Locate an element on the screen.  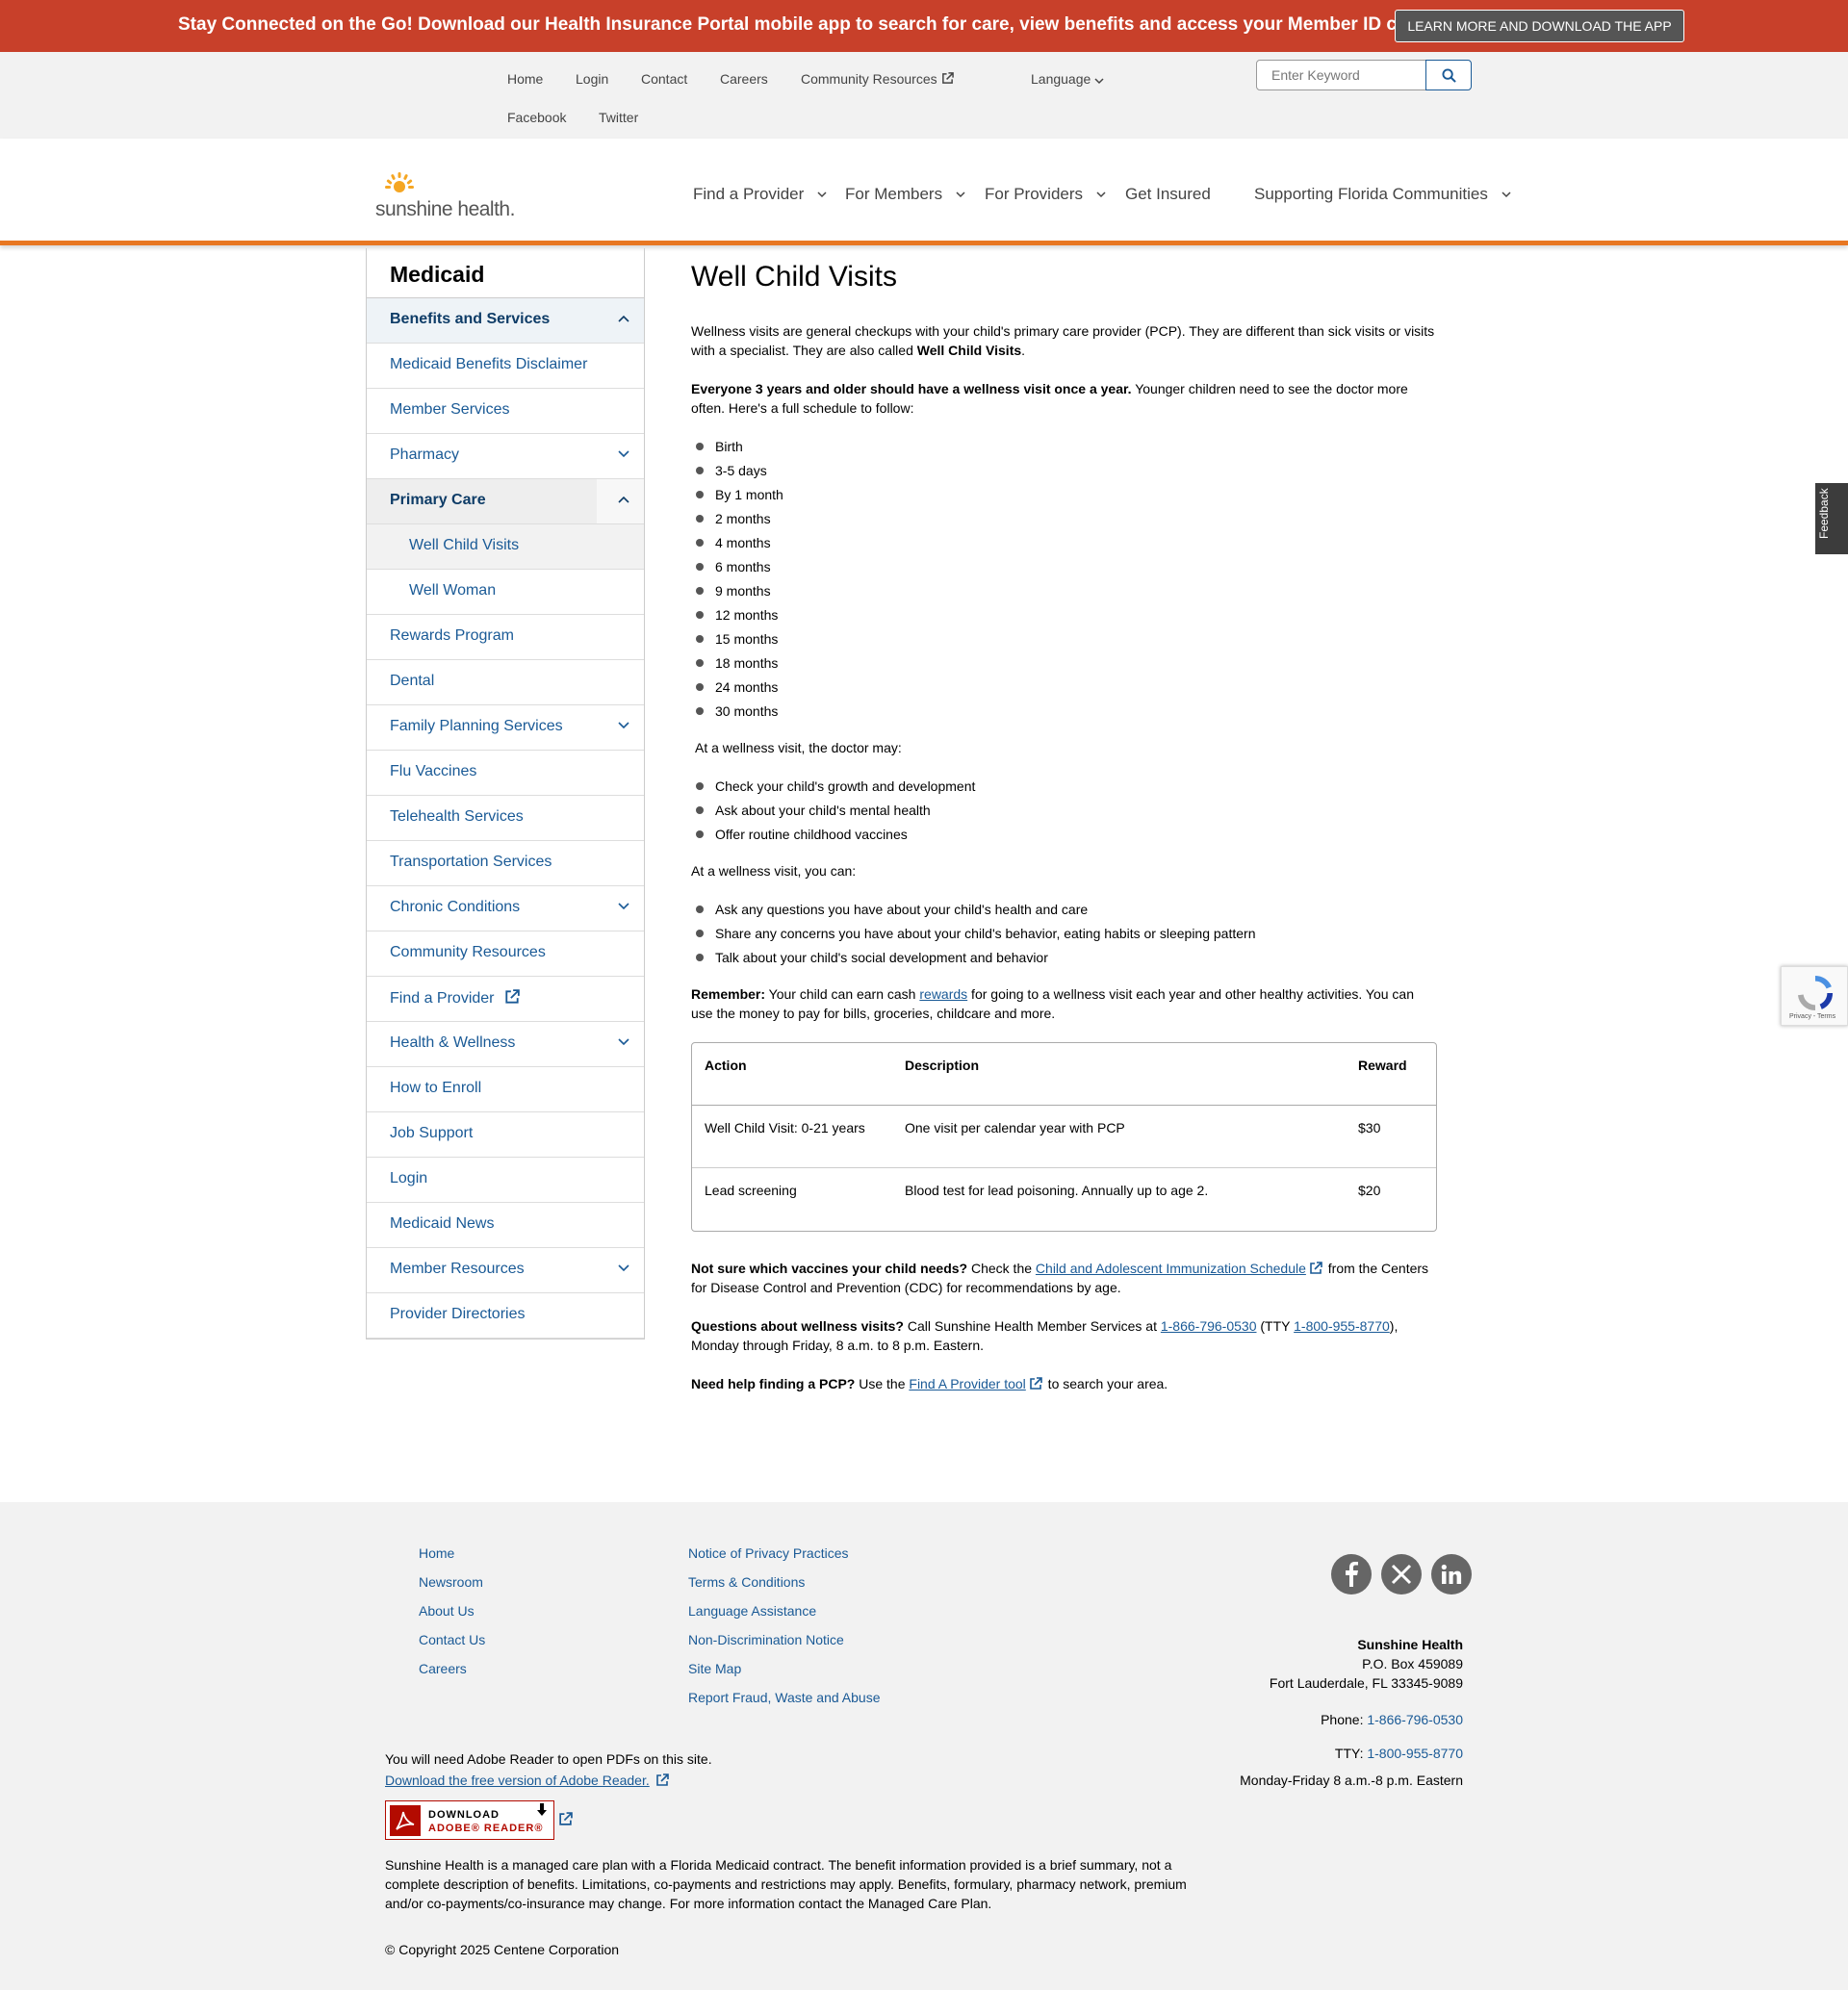
nav-label: Find a Provider is located at coordinates (749, 194).